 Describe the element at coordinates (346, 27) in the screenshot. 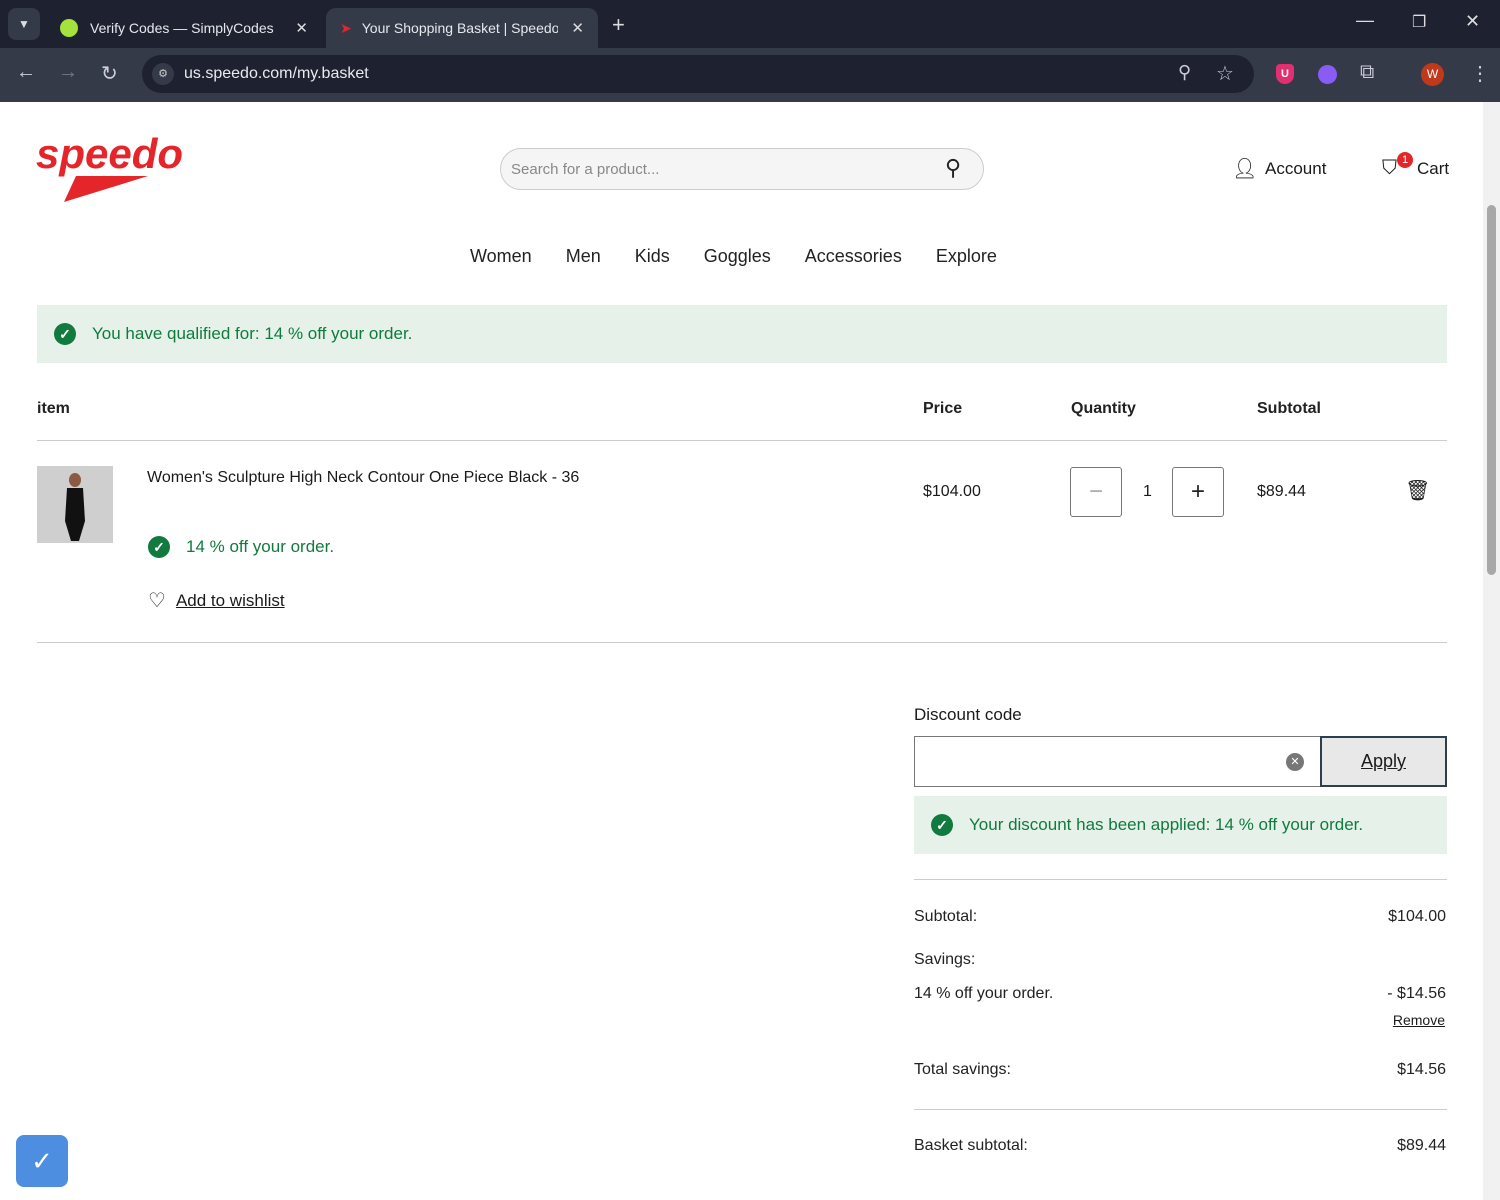

I see `speedo-favicon-icon: ➤` at that location.